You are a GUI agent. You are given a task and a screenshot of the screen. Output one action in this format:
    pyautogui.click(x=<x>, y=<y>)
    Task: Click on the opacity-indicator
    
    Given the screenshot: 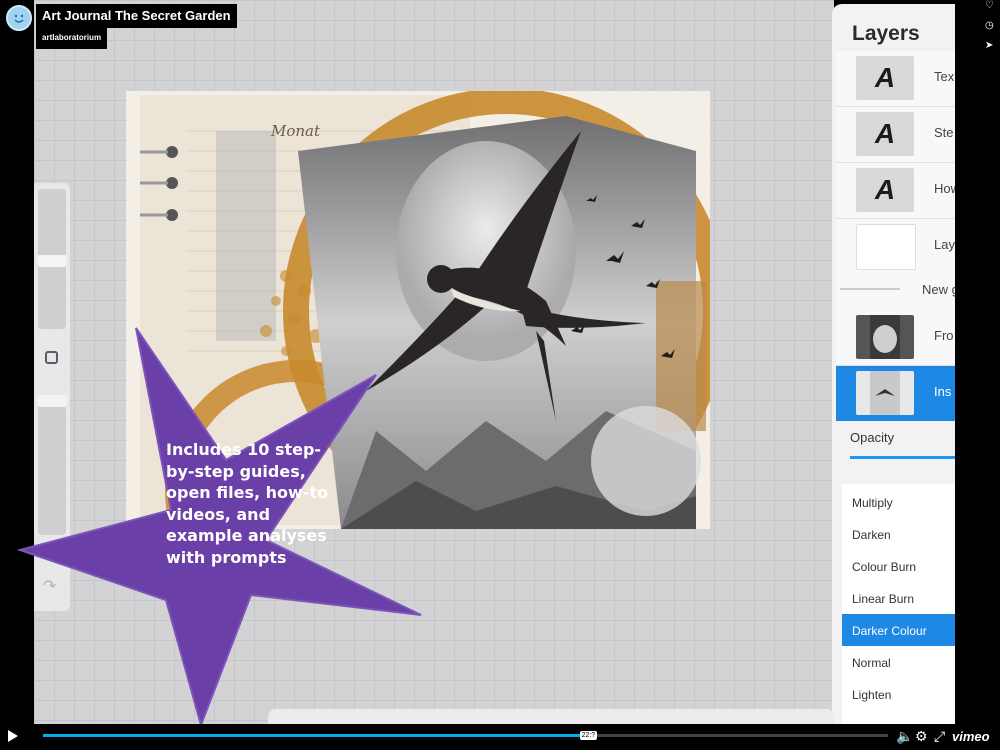 What is the action you would take?
    pyautogui.click(x=903, y=457)
    